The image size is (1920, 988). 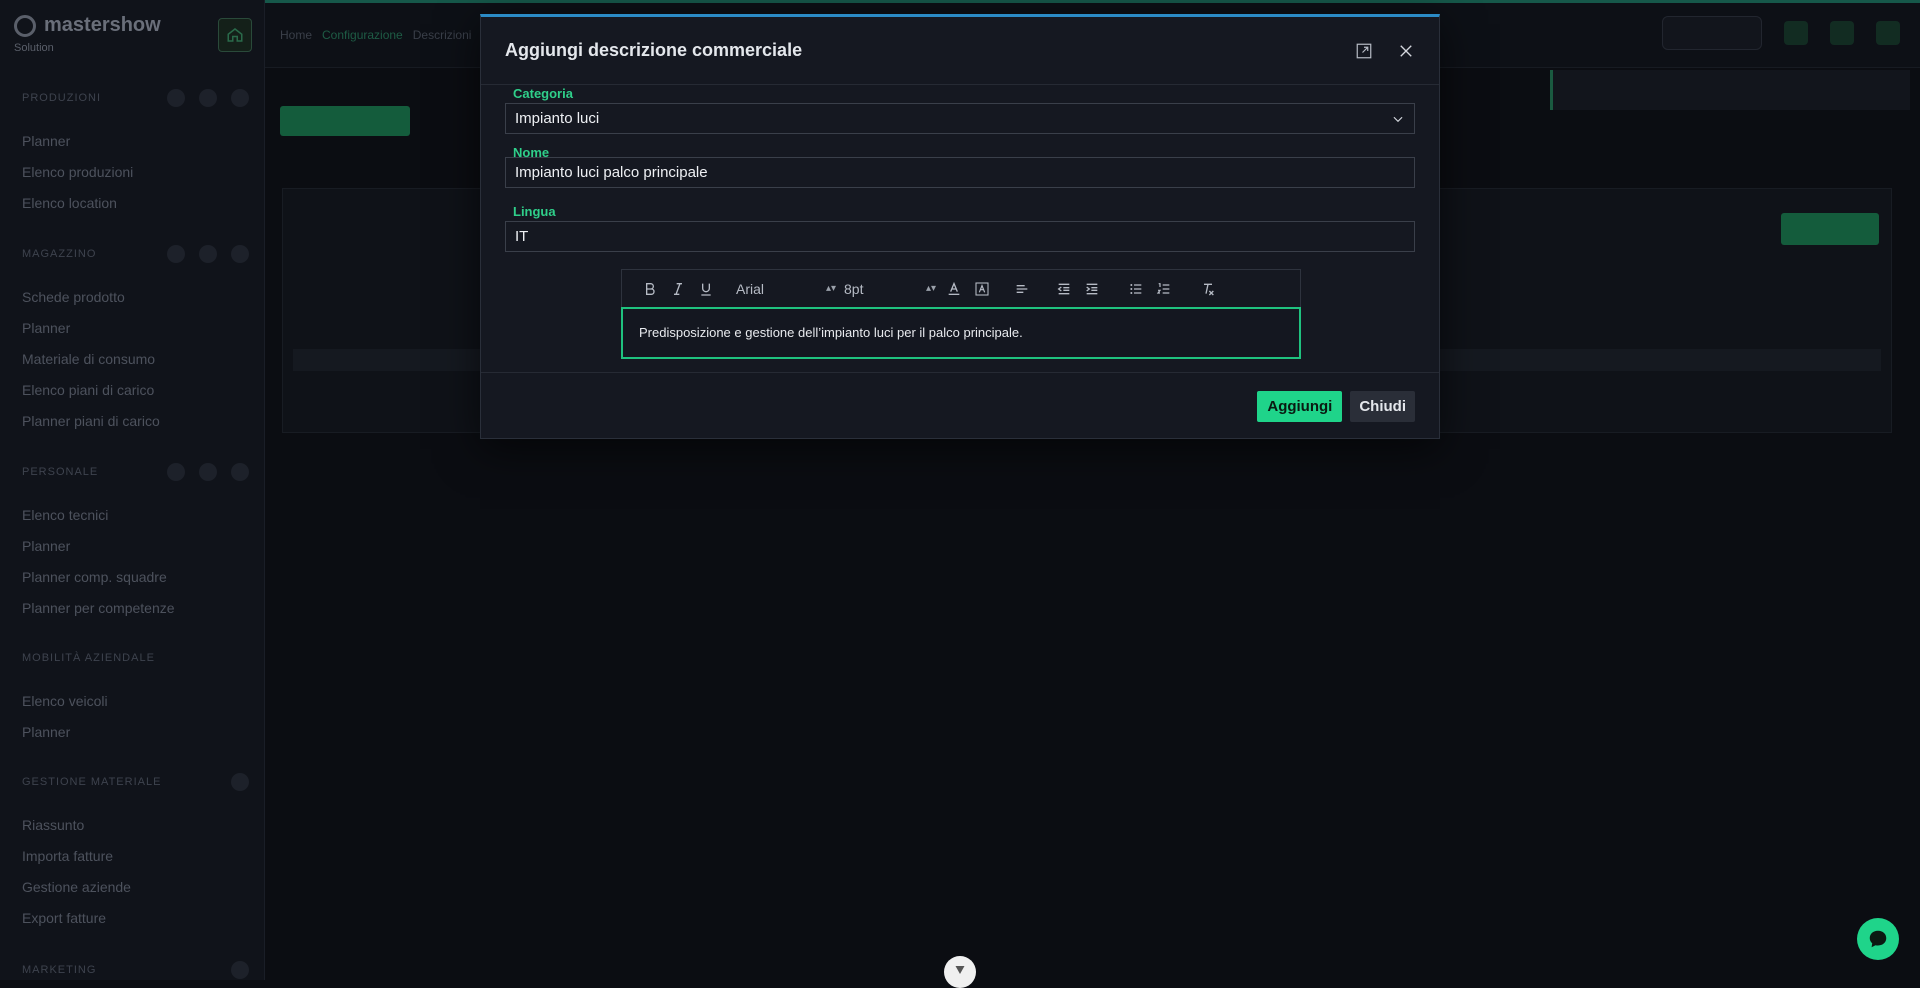 I want to click on bulleted-list-icon, so click(x=1136, y=289).